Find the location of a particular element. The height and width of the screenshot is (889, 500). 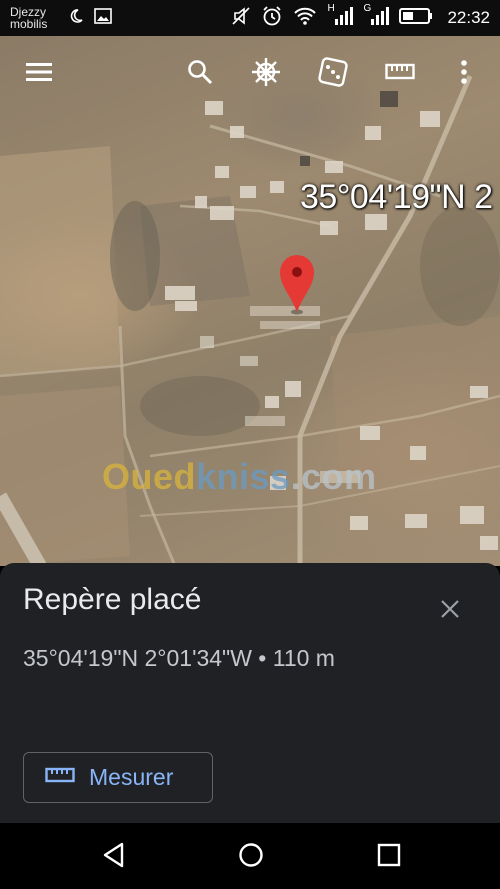

status-bar: Djezzy mobilis H G 22:32 is located at coordinates (250, 18).